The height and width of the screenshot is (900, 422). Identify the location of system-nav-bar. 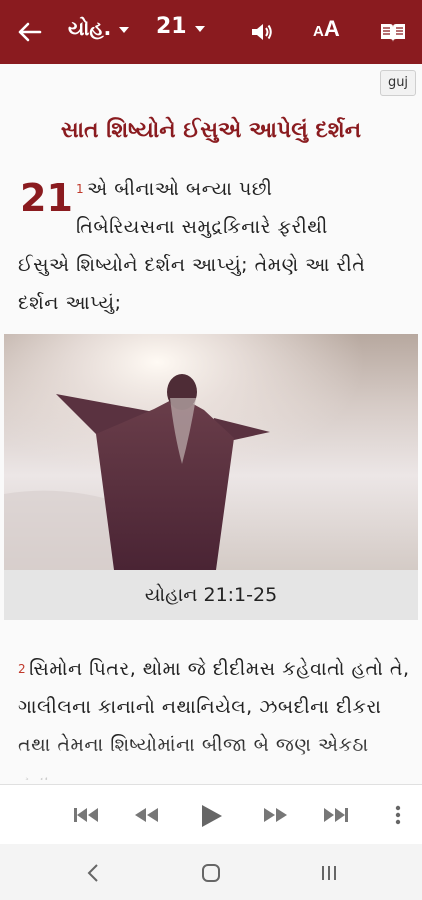
(211, 872).